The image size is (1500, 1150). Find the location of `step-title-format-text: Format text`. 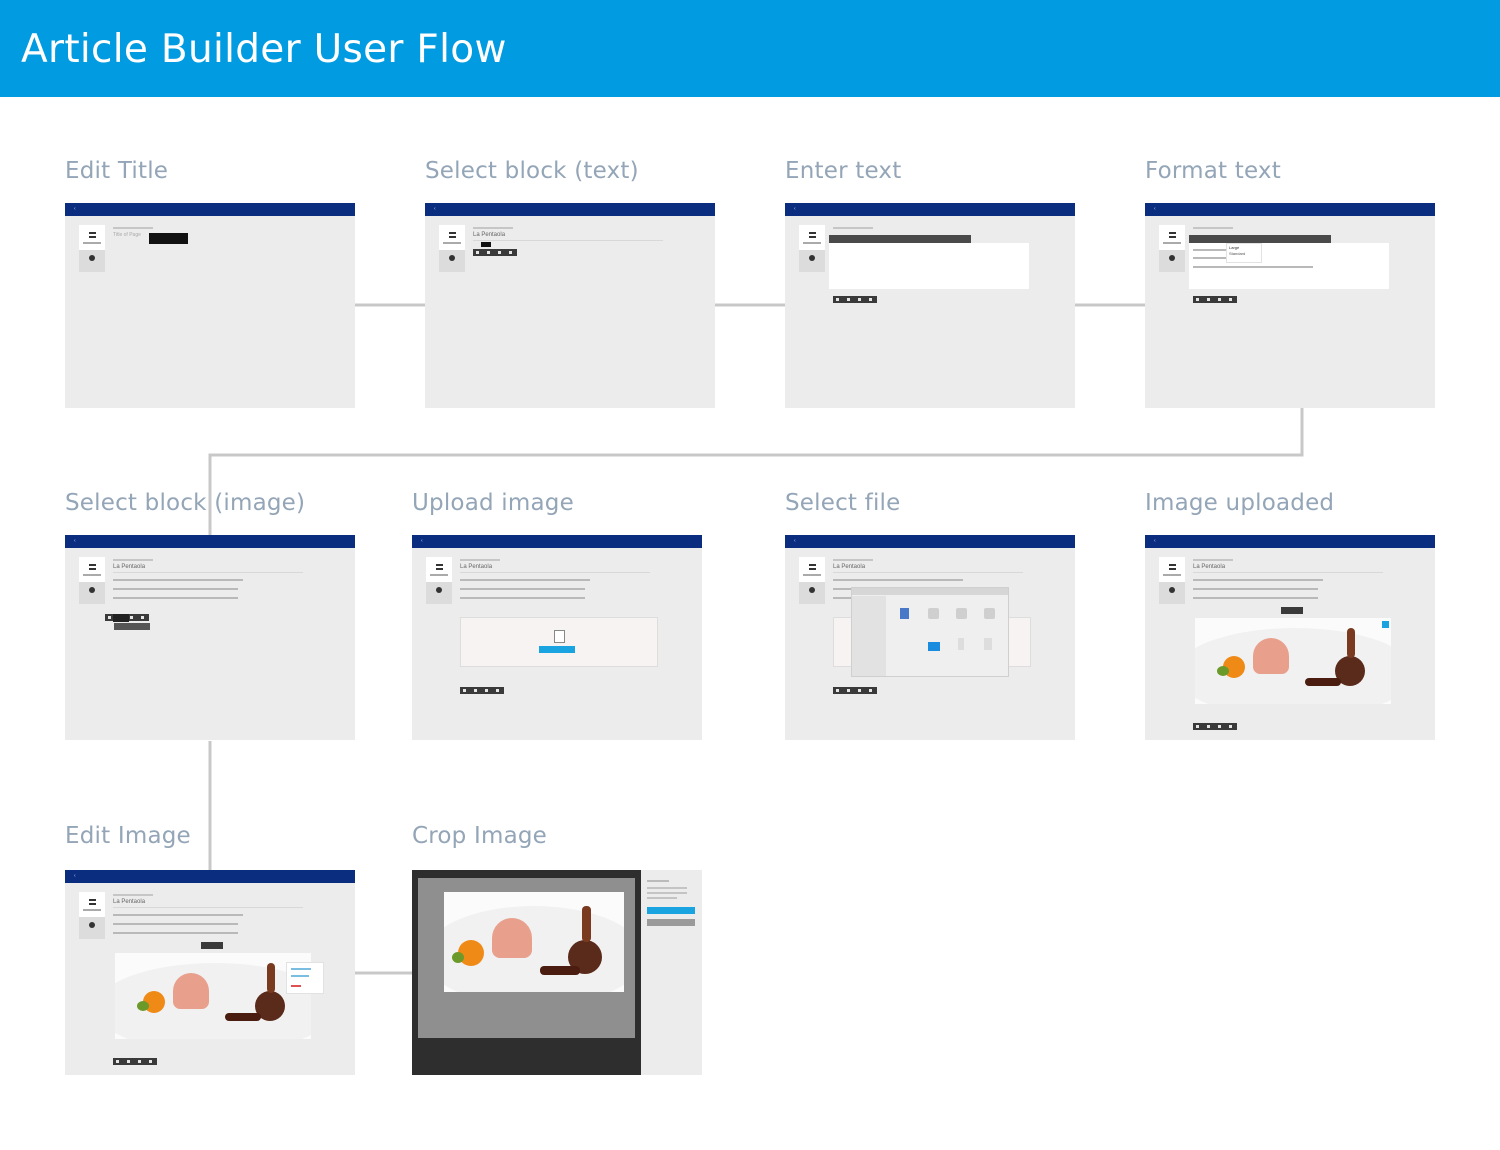

step-title-format-text: Format text is located at coordinates (1213, 171).